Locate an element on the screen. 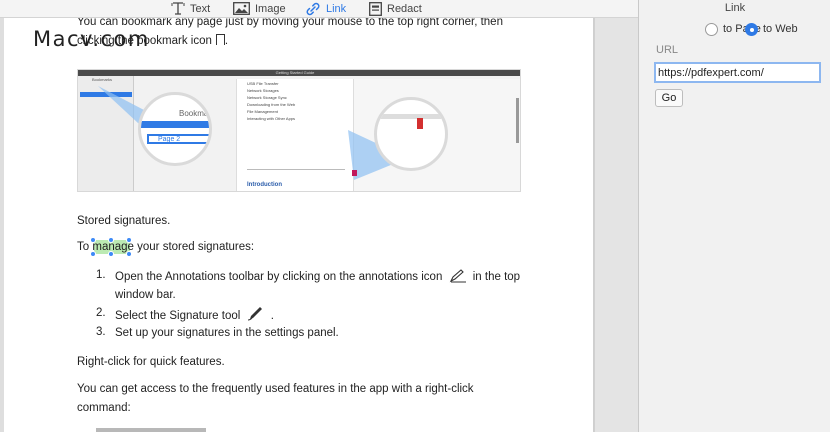 The image size is (830, 432). lens-bar is located at coordinates (175, 124).